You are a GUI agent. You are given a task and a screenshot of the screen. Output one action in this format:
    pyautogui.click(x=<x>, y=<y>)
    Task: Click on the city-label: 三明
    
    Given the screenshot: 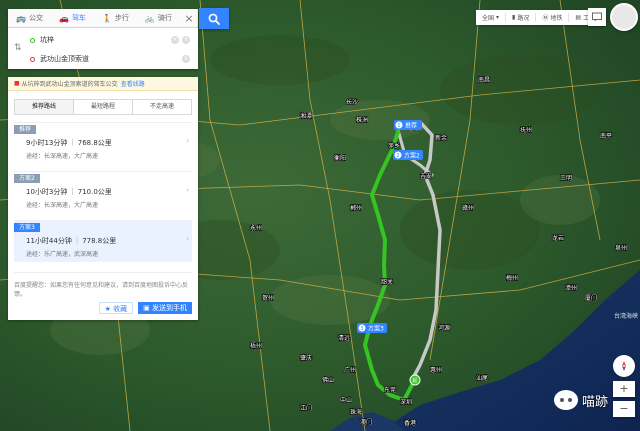 What is the action you would take?
    pyautogui.click(x=566, y=178)
    